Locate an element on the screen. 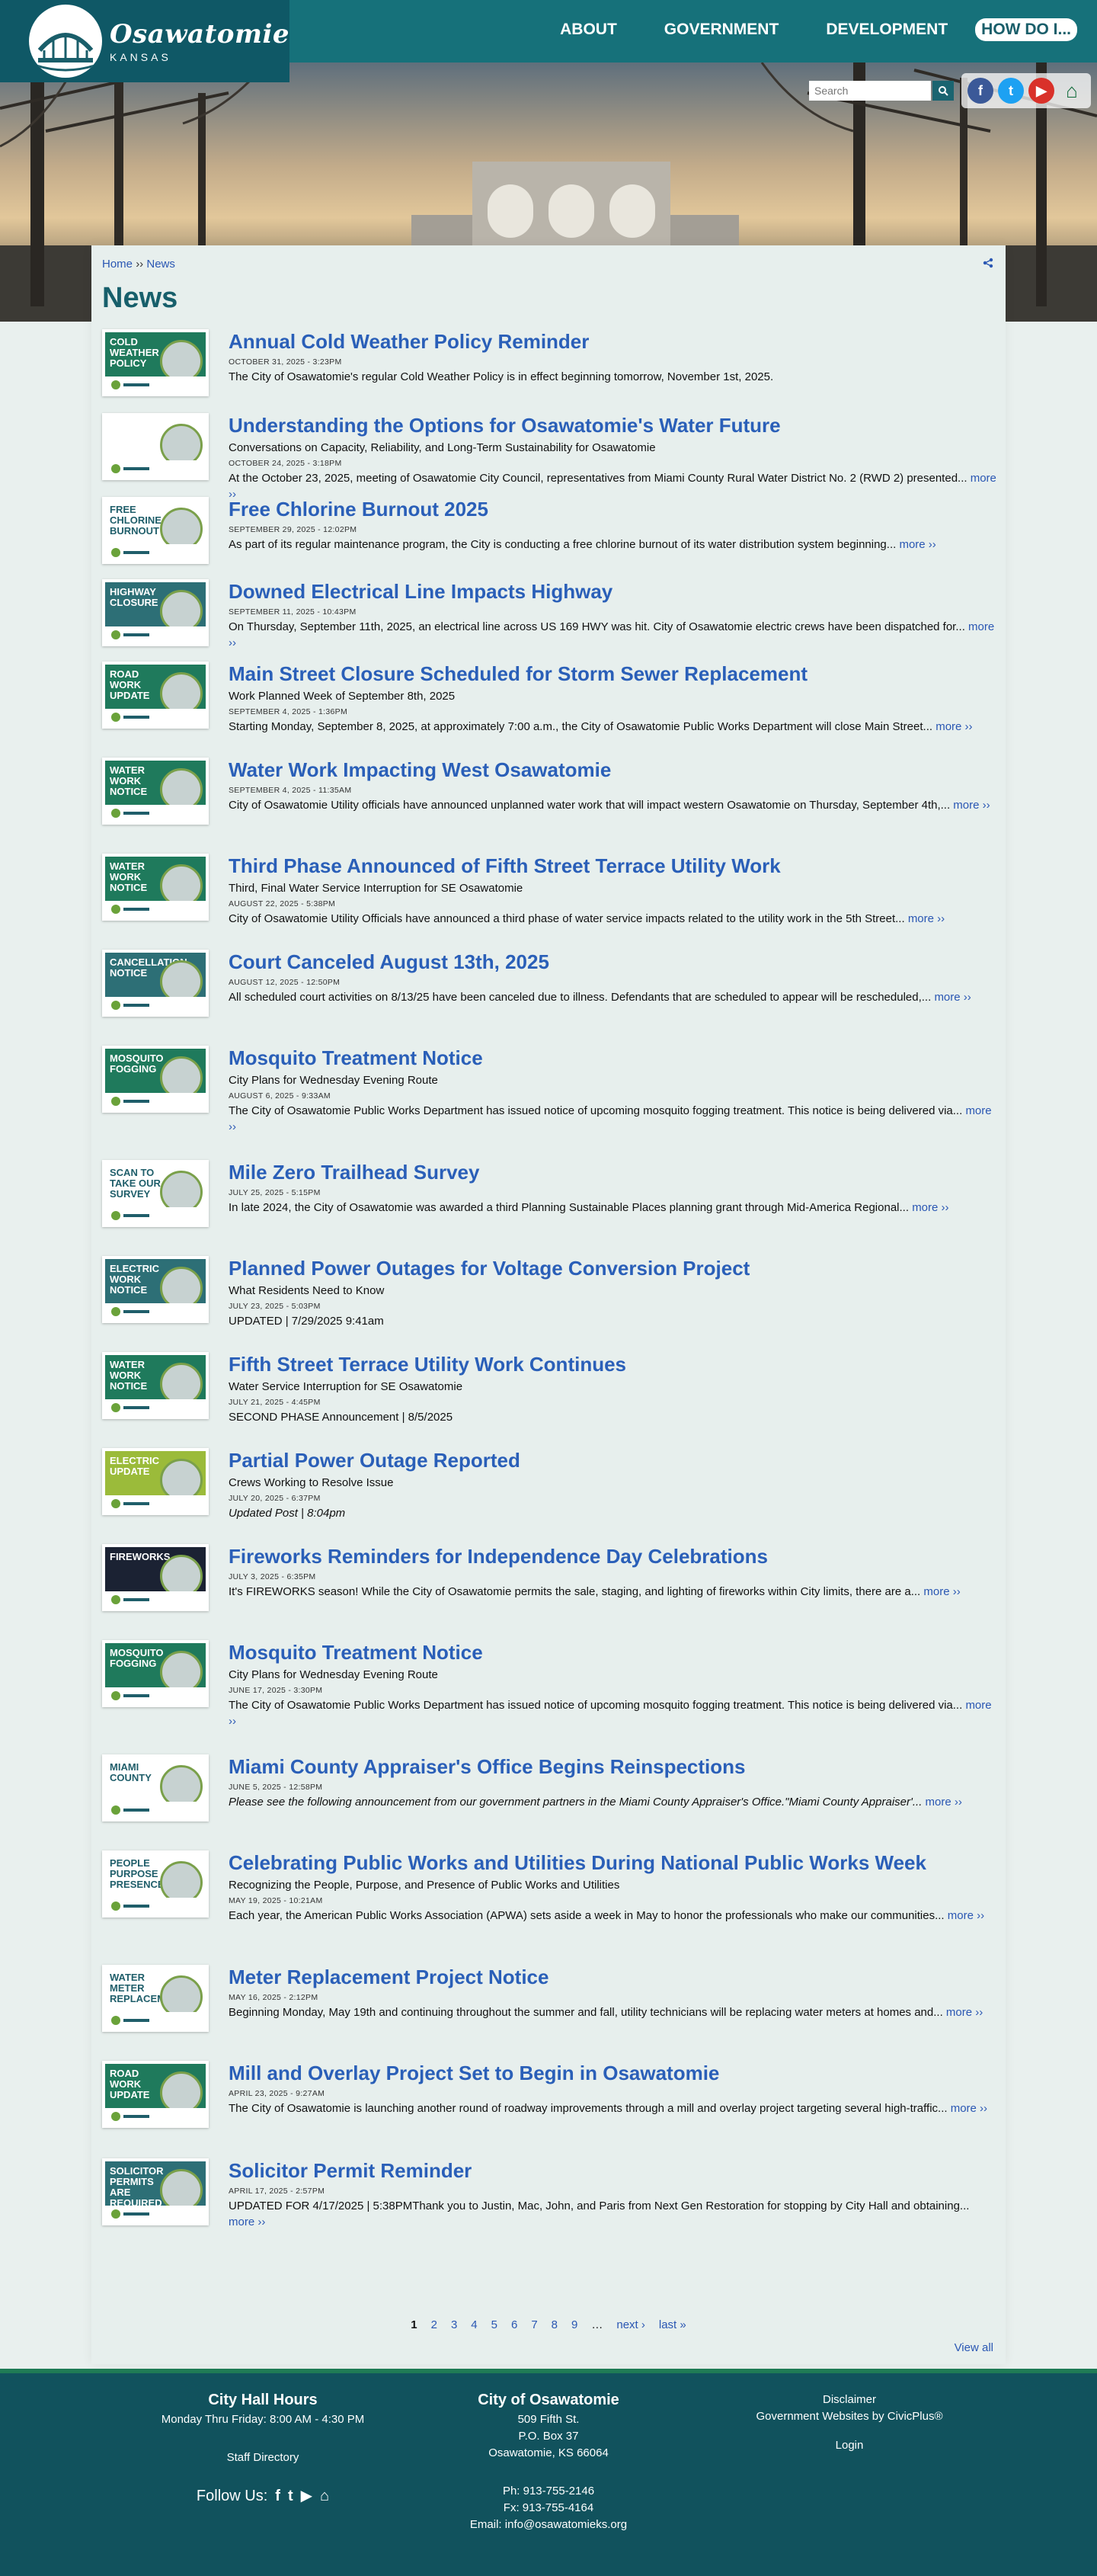  nav-about: ABOUT is located at coordinates (588, 29).